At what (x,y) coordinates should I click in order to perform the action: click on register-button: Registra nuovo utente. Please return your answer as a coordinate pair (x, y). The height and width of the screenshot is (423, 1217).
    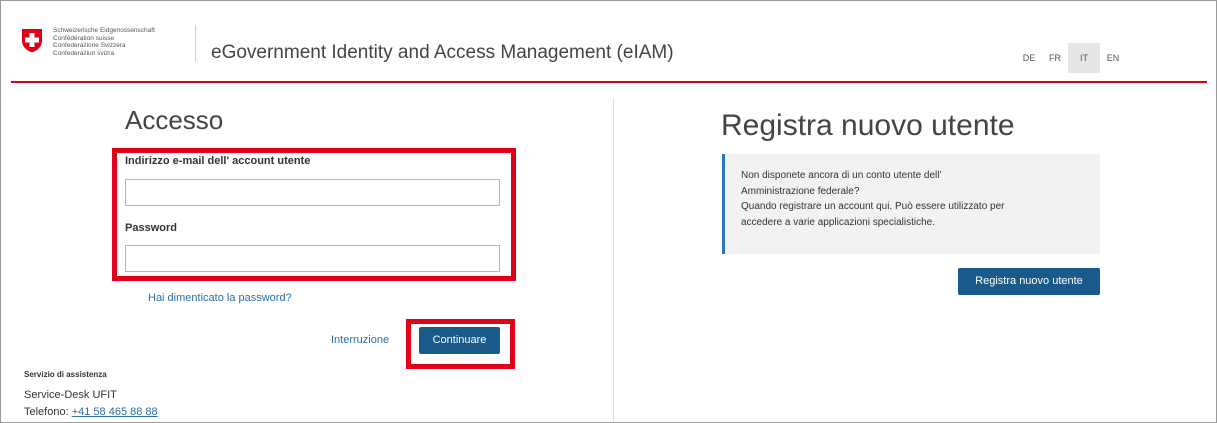
    Looking at the image, I should click on (1029, 281).